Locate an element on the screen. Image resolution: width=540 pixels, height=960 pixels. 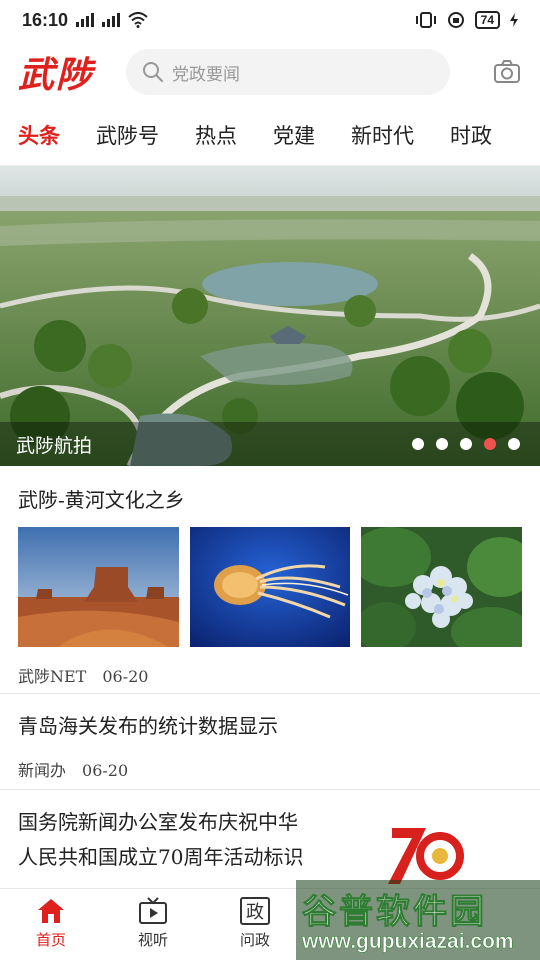
news-meta: 新闻办 06-20 is located at coordinates (270, 769).